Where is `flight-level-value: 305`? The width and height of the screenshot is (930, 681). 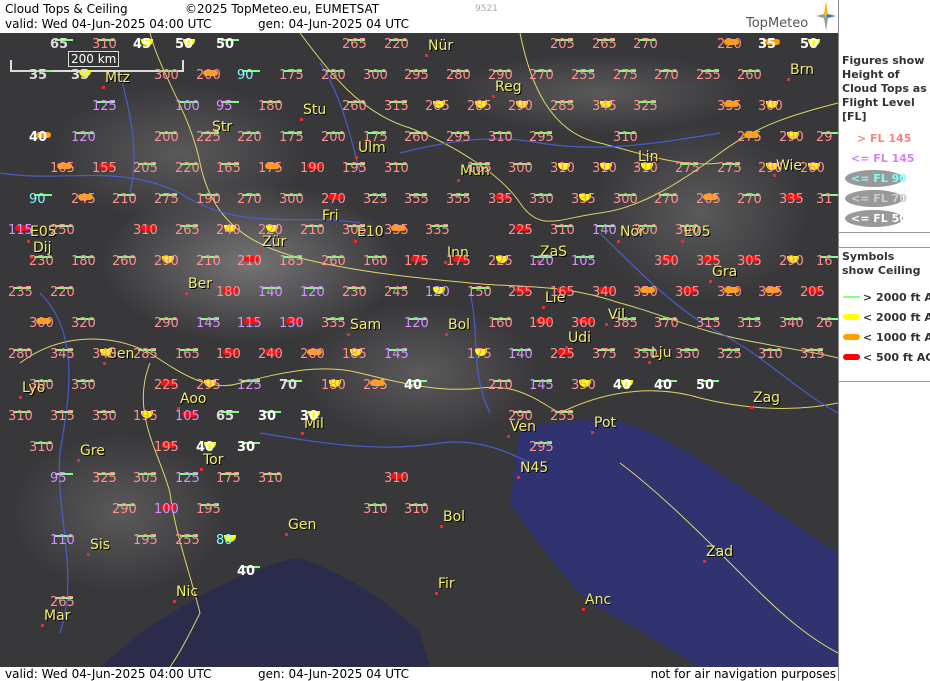
flight-level-value: 305 is located at coordinates (687, 292).